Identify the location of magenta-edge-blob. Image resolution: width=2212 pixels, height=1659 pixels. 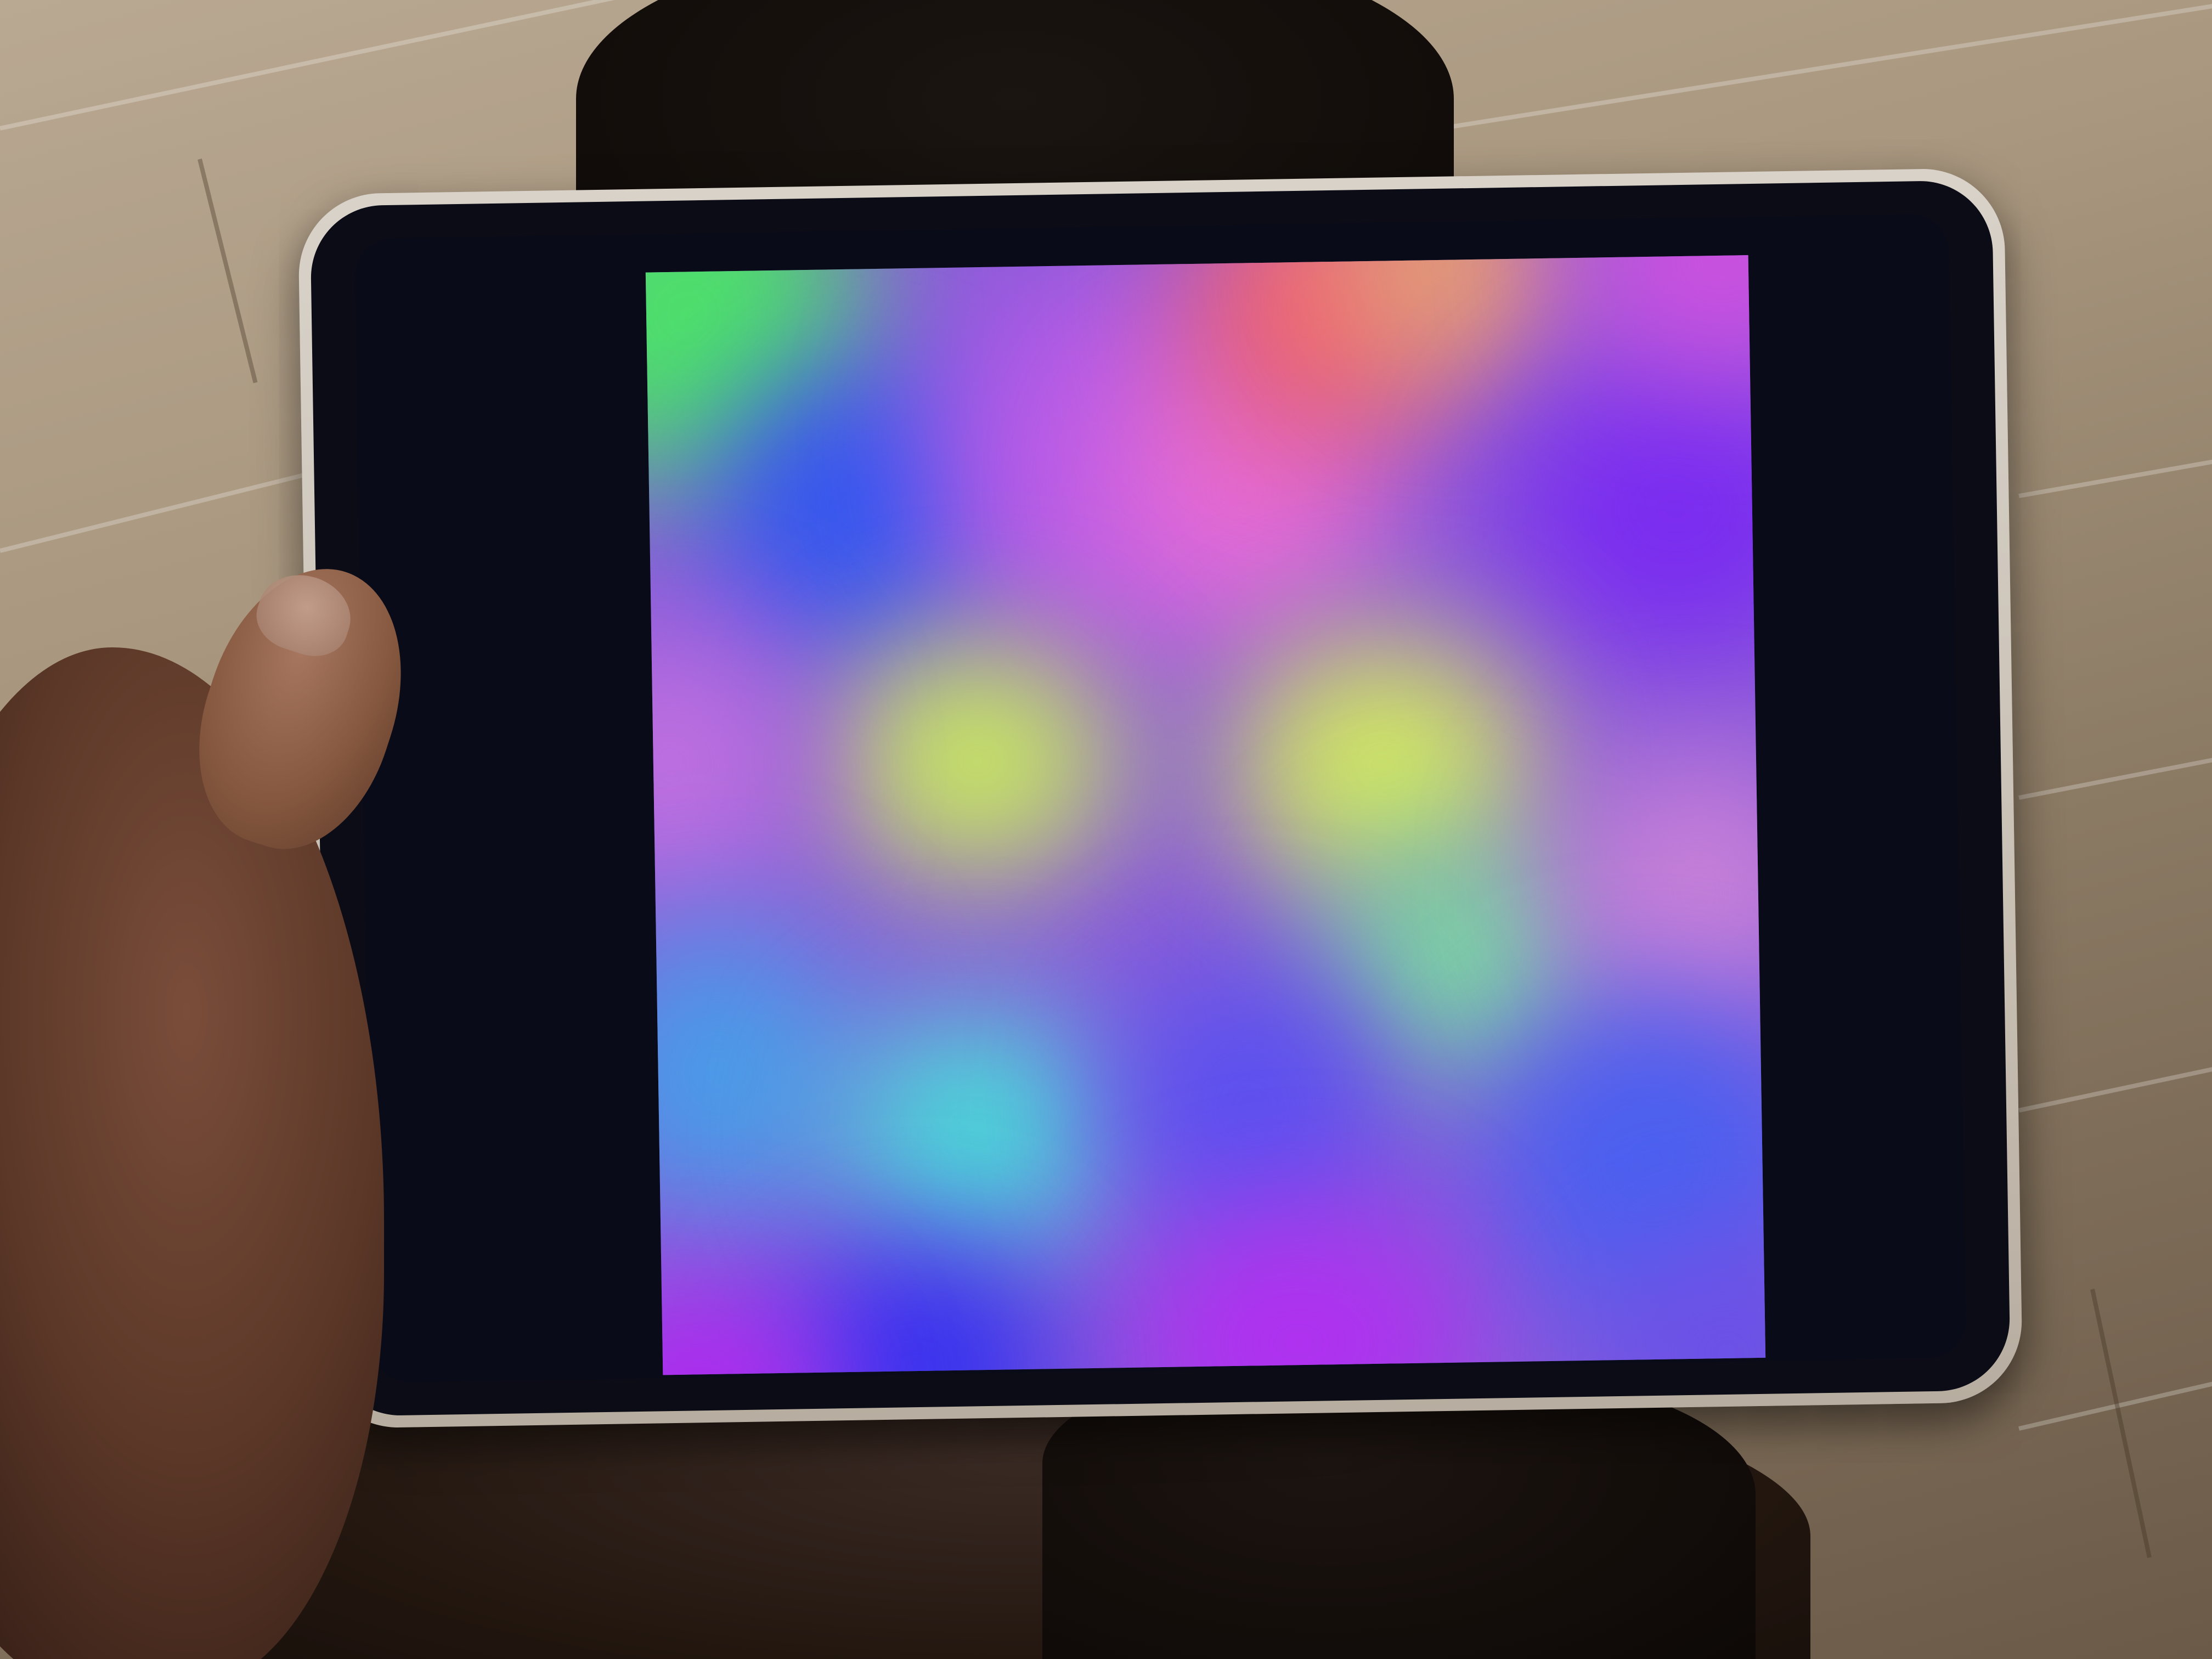
(1671, 317).